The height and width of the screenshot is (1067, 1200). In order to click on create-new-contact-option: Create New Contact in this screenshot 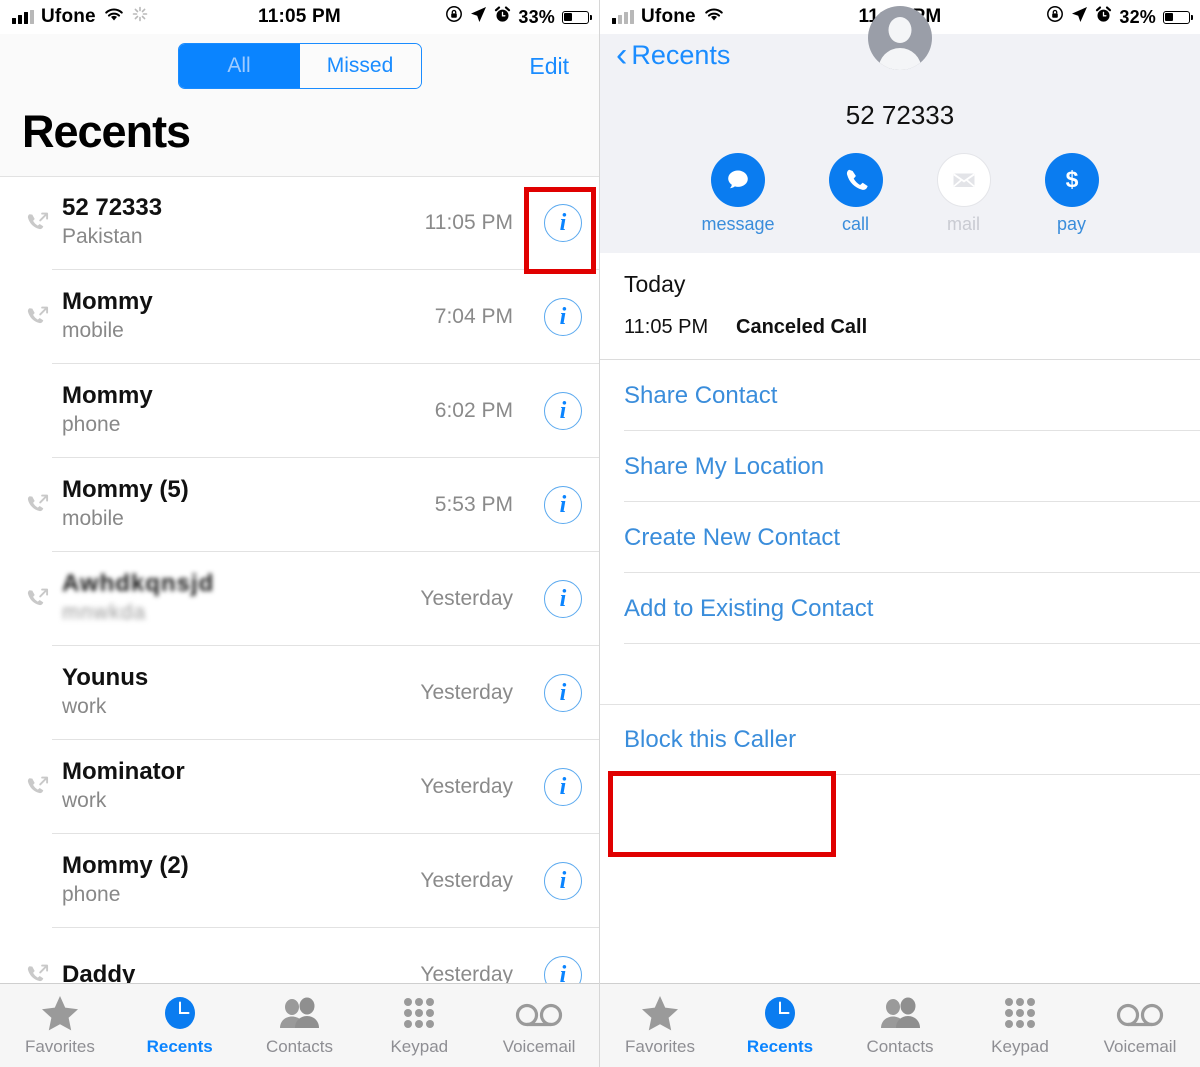, I will do `click(900, 537)`.